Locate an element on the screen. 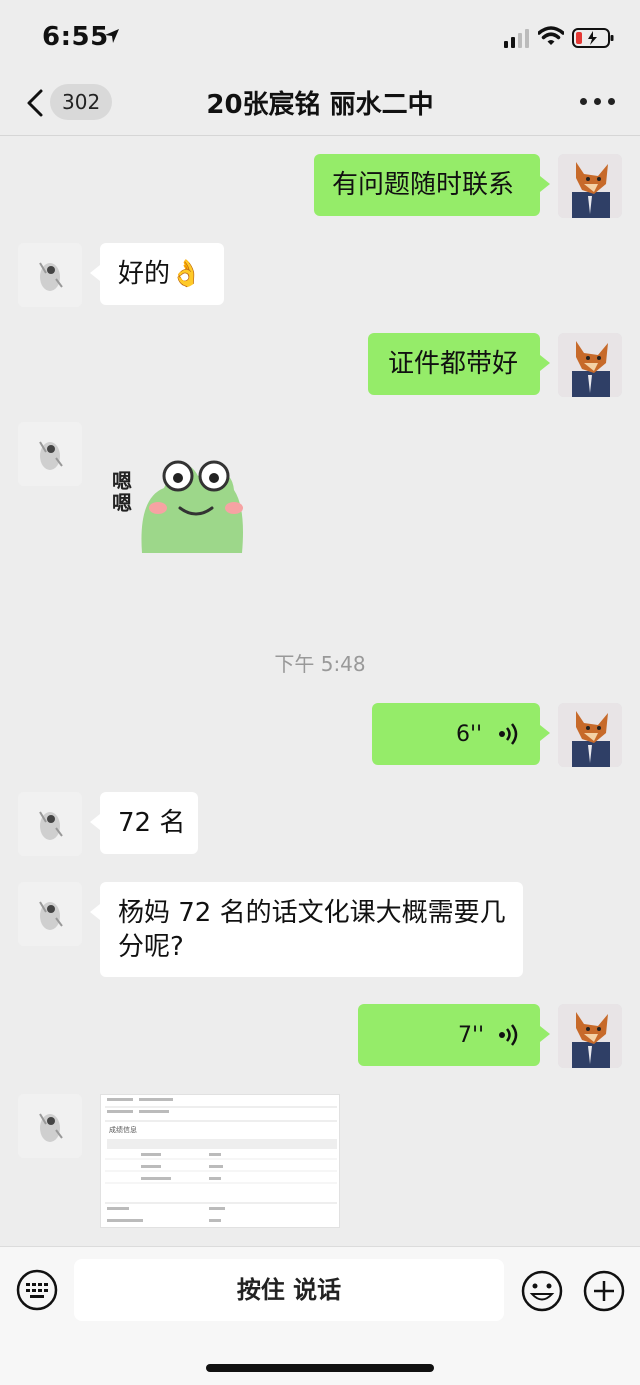  message-bubble-received: 好的👌 is located at coordinates (157, 274).